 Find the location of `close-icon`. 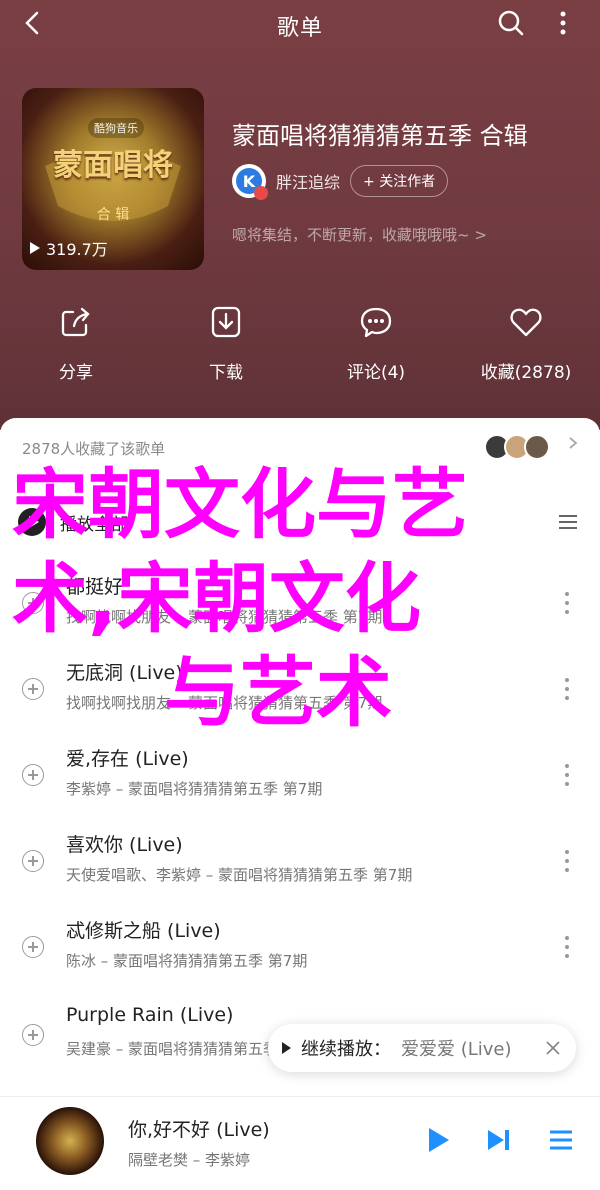

close-icon is located at coordinates (553, 1048).